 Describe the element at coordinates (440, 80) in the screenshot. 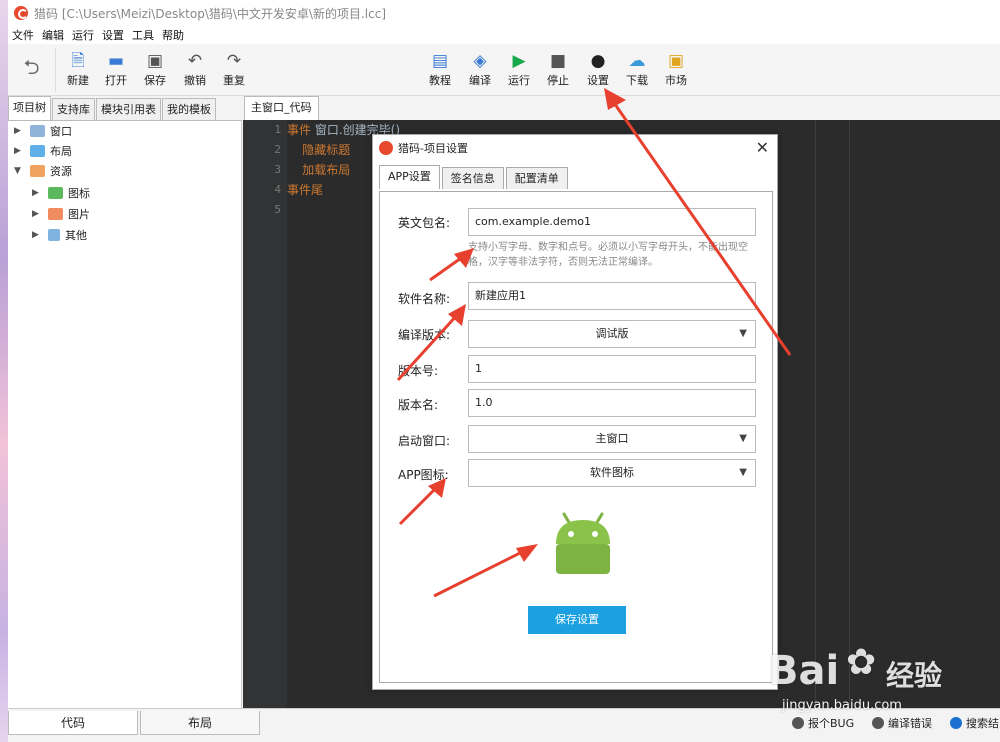

I see `tutorial-label: 教程` at that location.